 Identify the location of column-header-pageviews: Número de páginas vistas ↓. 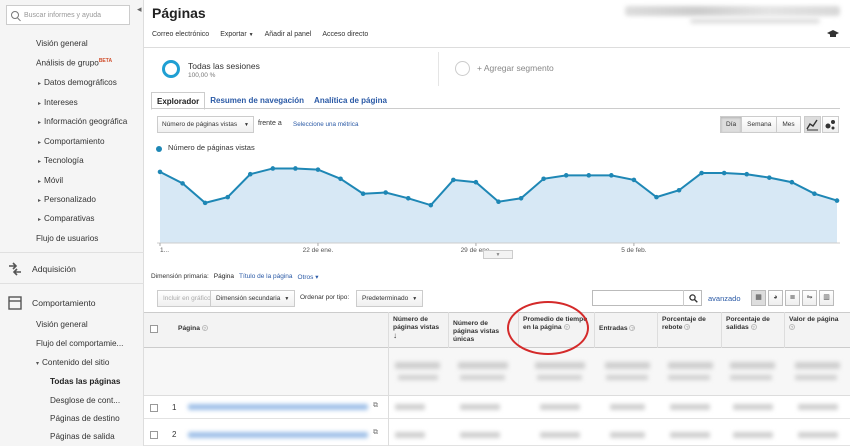
(418, 330).